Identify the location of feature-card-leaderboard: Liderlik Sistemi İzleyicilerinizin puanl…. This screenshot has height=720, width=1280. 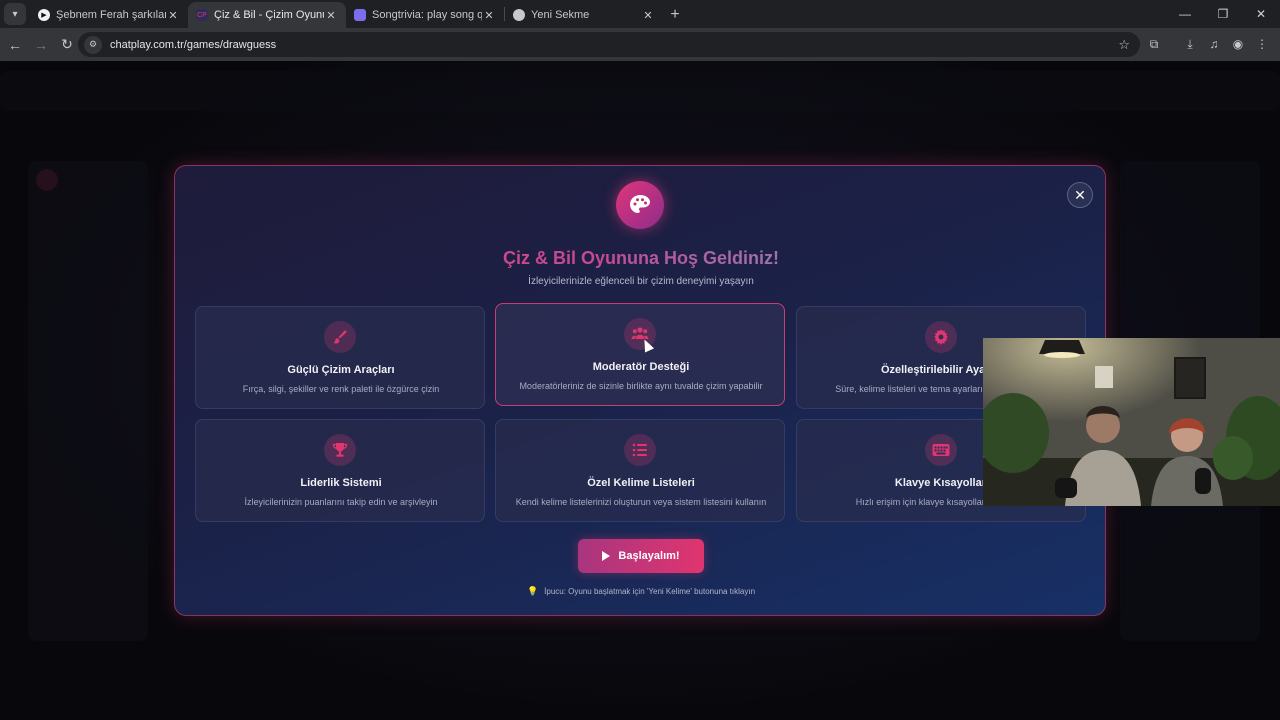
(340, 470).